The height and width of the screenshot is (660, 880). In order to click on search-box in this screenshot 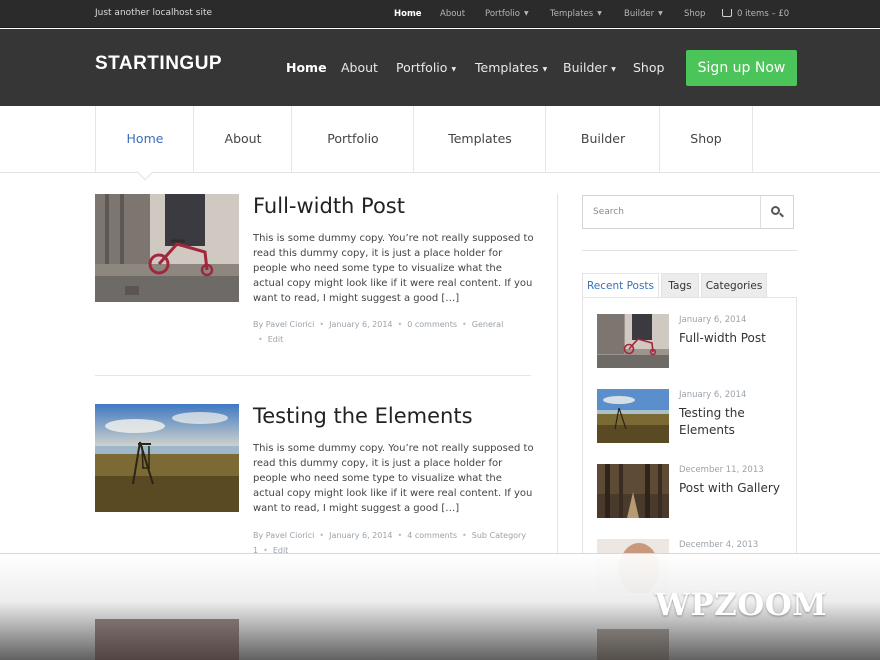, I will do `click(688, 212)`.